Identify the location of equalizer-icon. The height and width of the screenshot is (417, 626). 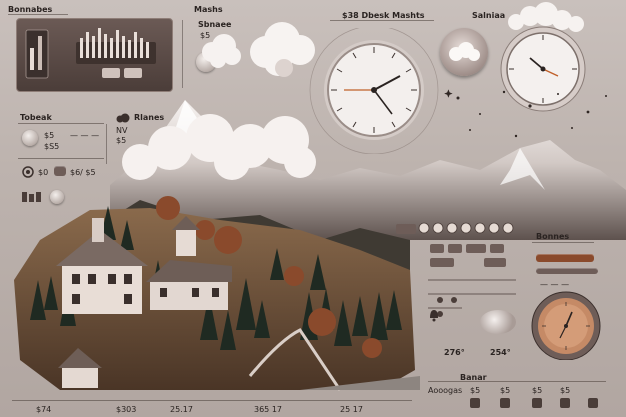
(90, 53).